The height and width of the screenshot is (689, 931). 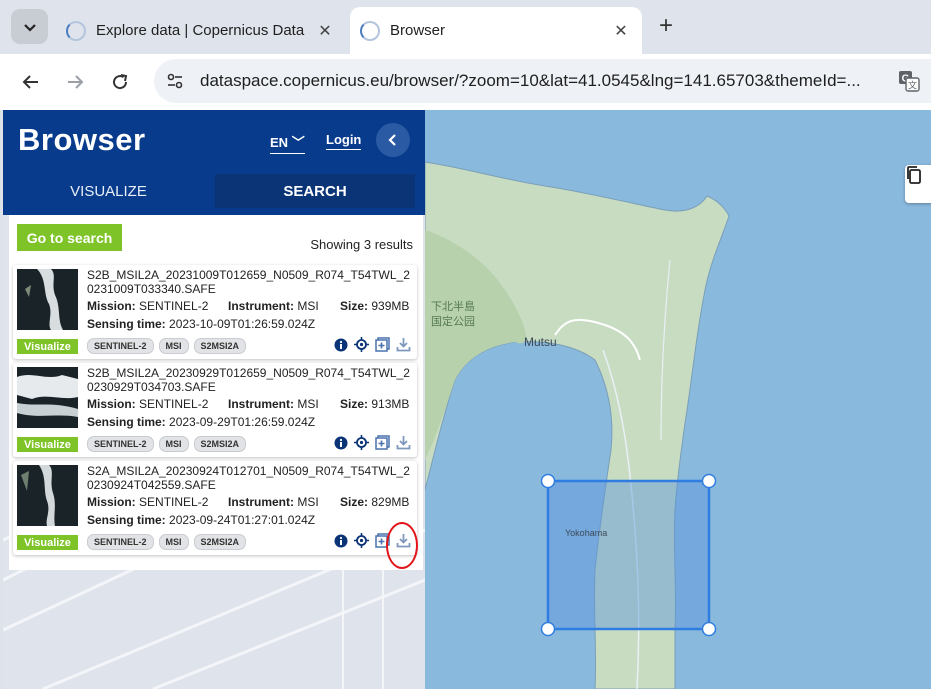 I want to click on tab-search: SEARCH, so click(x=315, y=191).